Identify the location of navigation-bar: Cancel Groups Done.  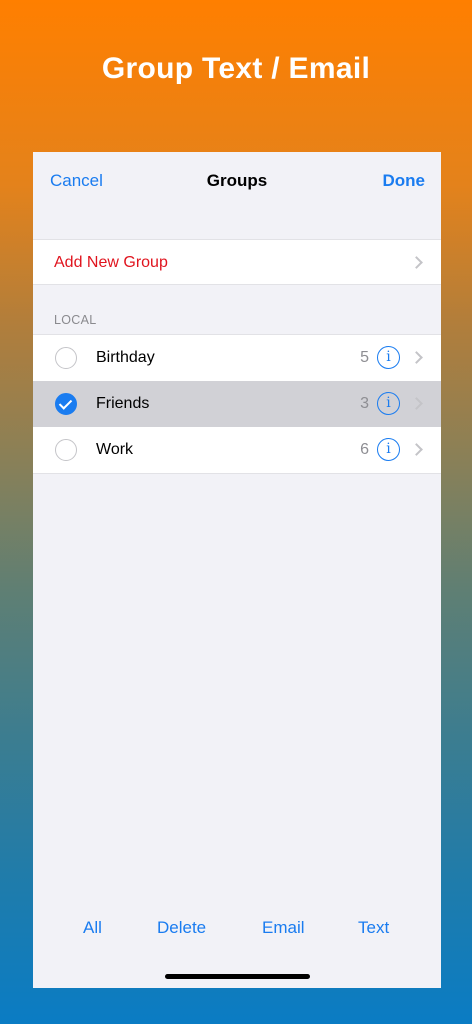
(237, 180).